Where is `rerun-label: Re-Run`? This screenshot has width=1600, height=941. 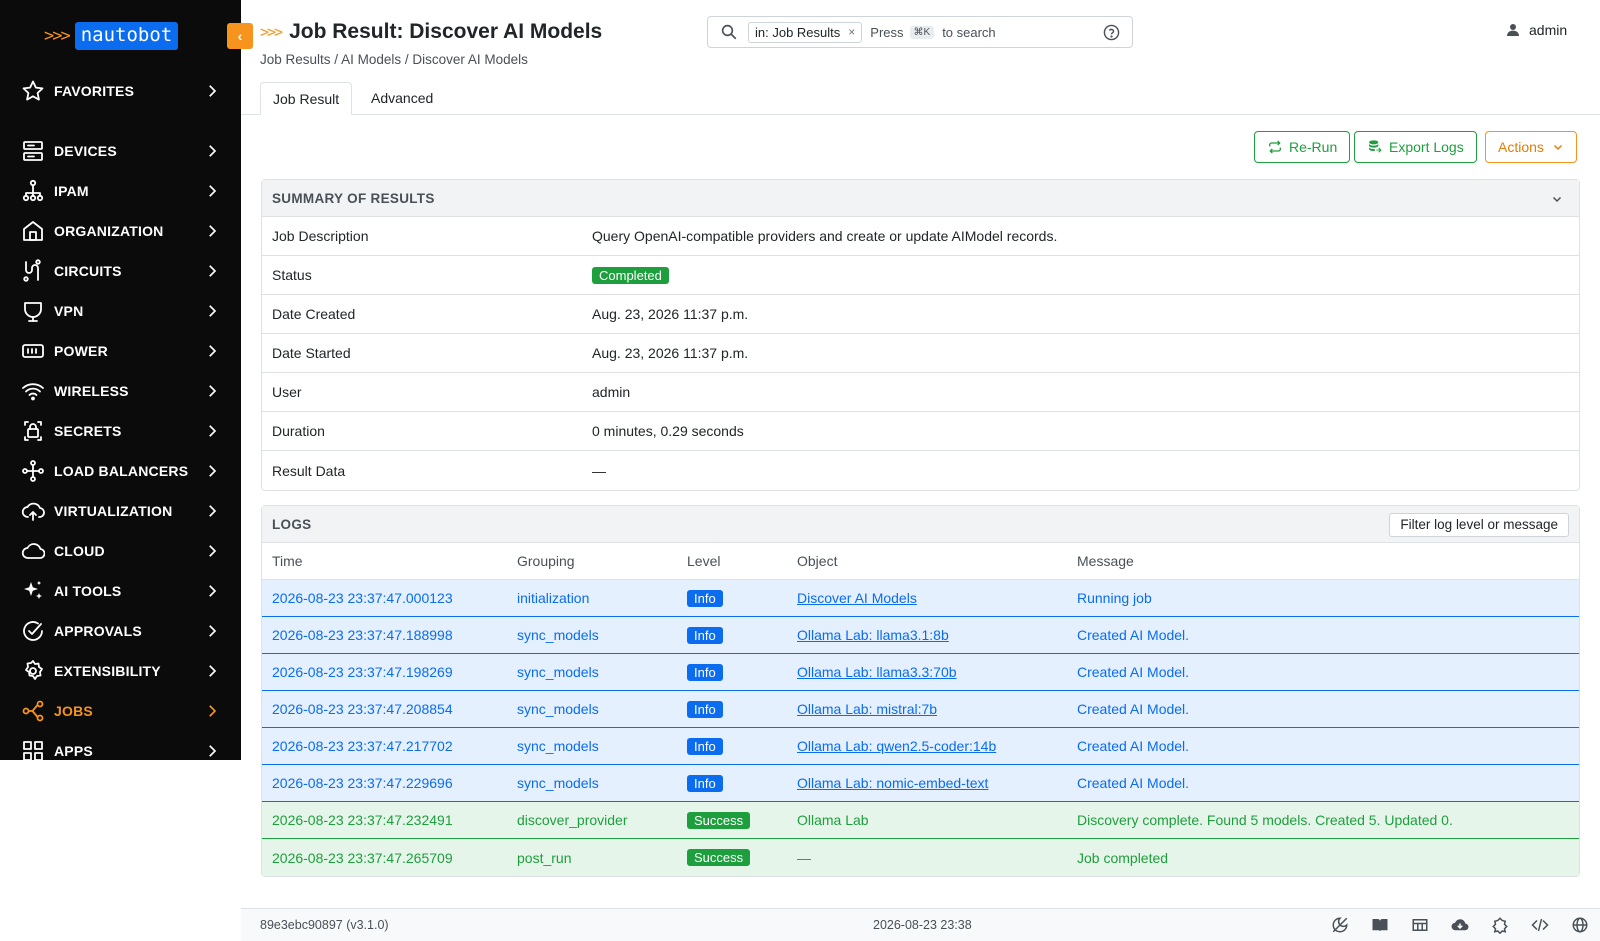 rerun-label: Re-Run is located at coordinates (1313, 147).